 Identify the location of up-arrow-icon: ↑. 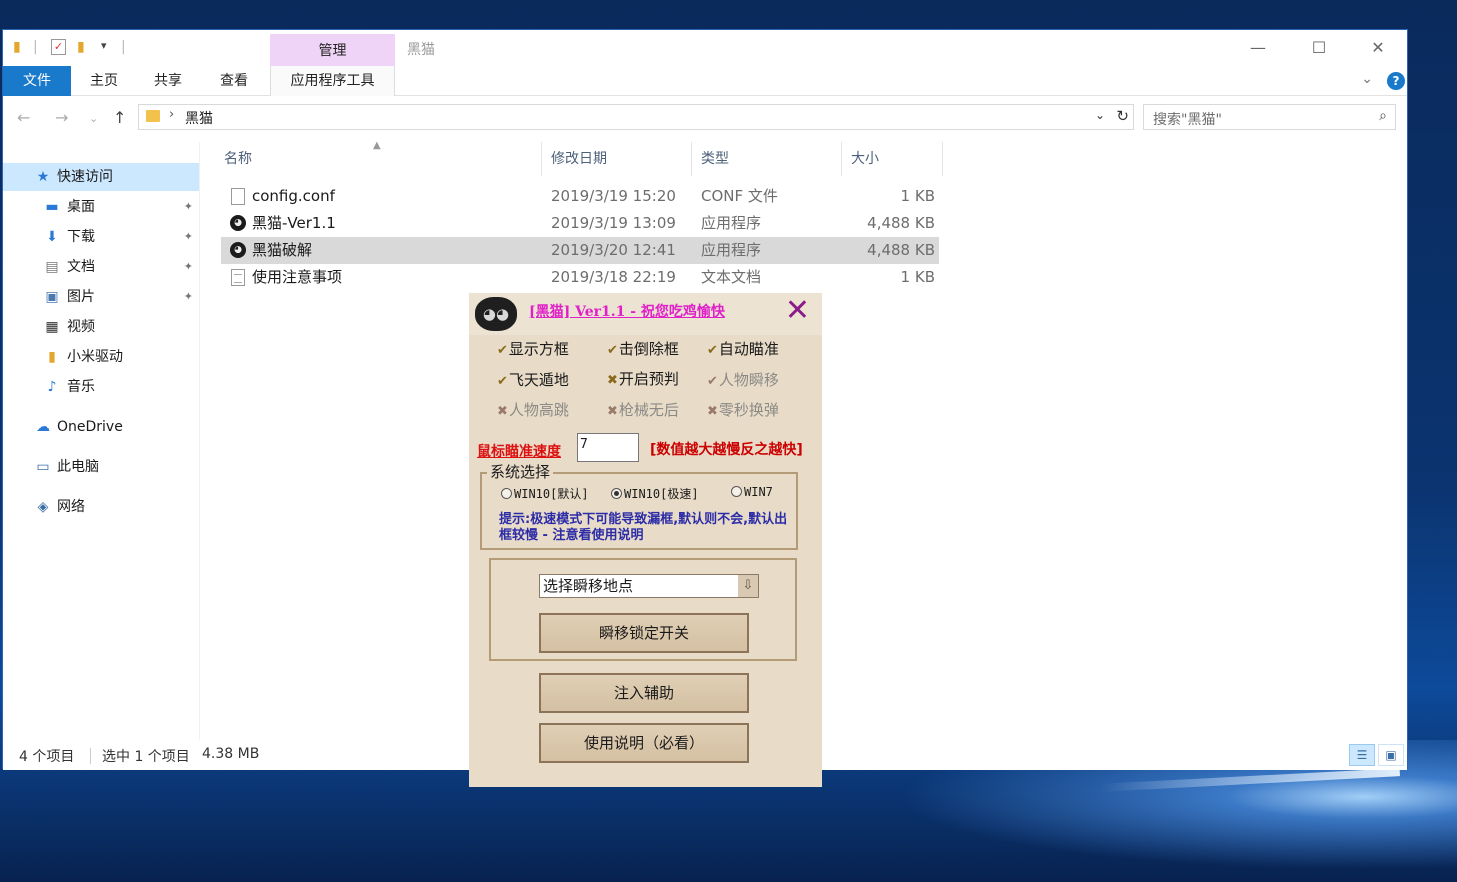
(119, 117).